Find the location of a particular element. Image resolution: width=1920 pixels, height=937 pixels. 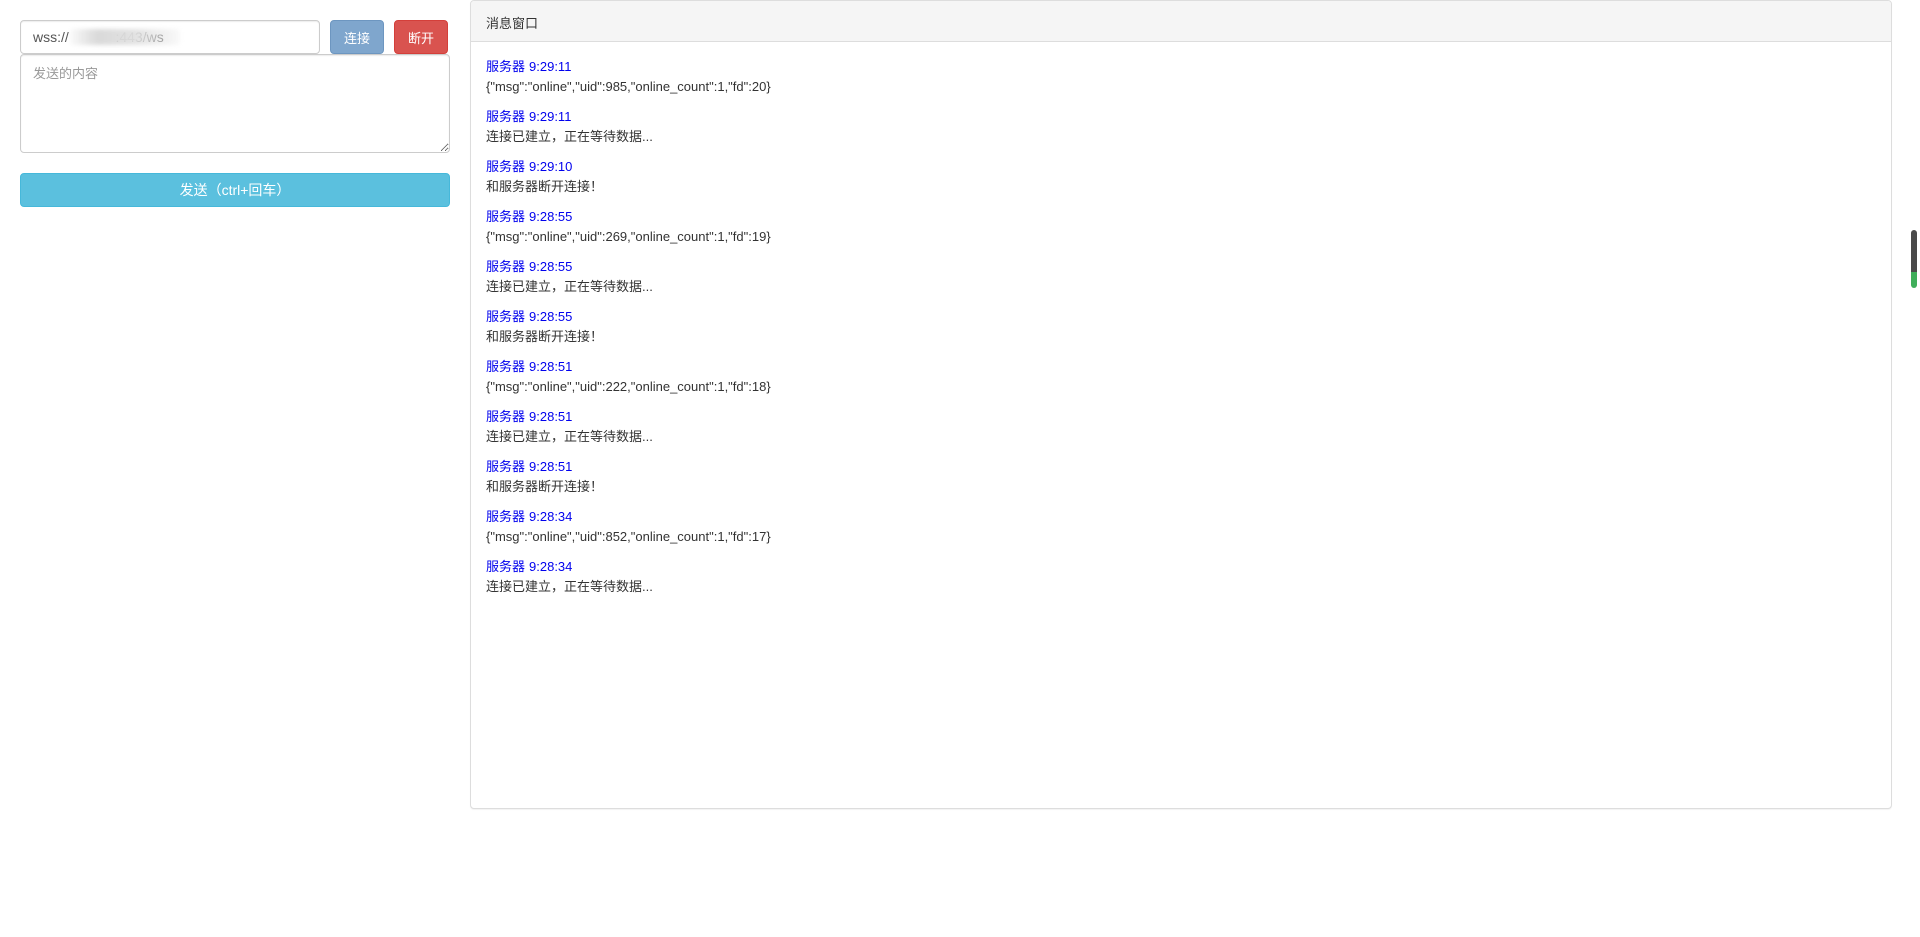

message-window-title: 消息窗口 is located at coordinates (1181, 21).